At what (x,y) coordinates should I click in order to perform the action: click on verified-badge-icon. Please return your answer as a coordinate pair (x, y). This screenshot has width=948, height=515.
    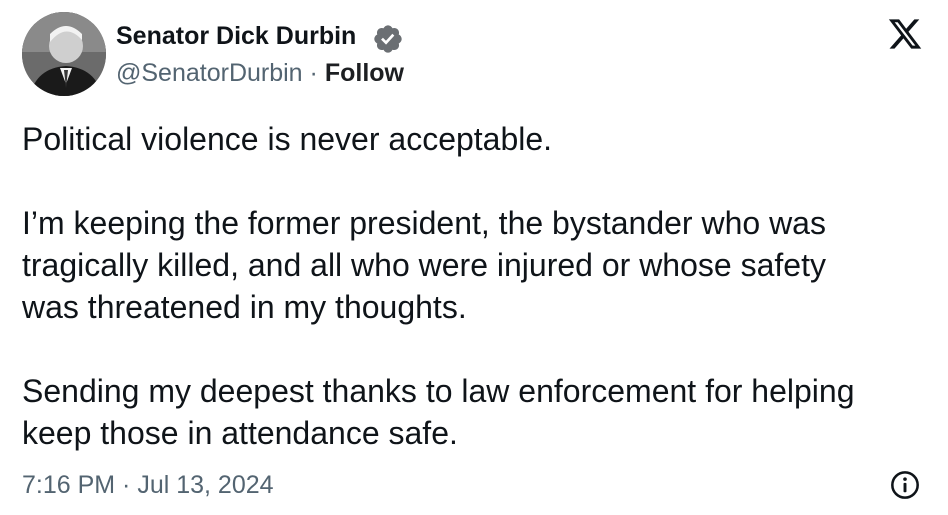
    Looking at the image, I should click on (388, 39).